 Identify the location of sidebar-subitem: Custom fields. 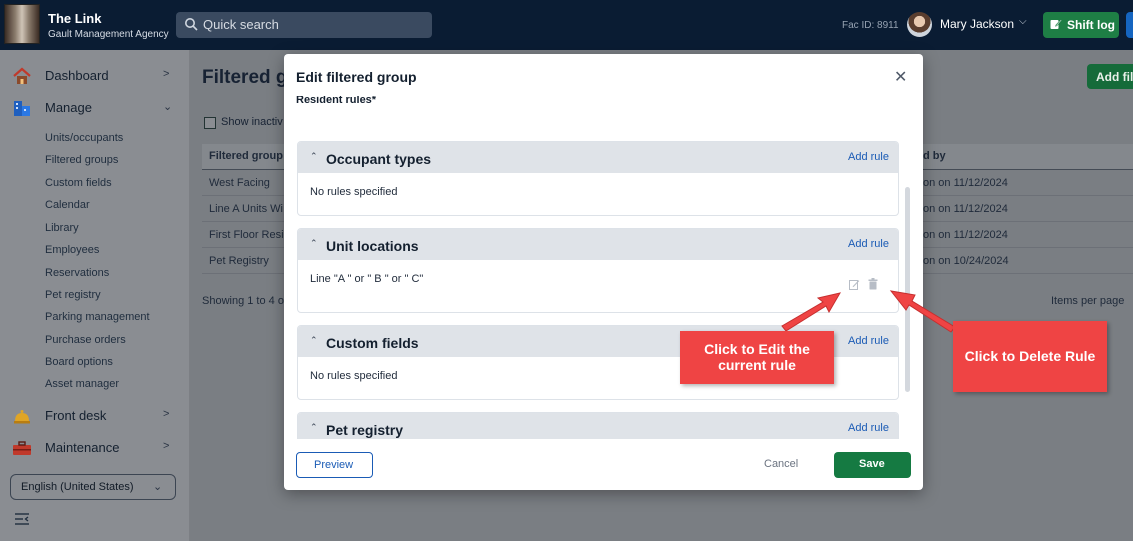
(78, 183).